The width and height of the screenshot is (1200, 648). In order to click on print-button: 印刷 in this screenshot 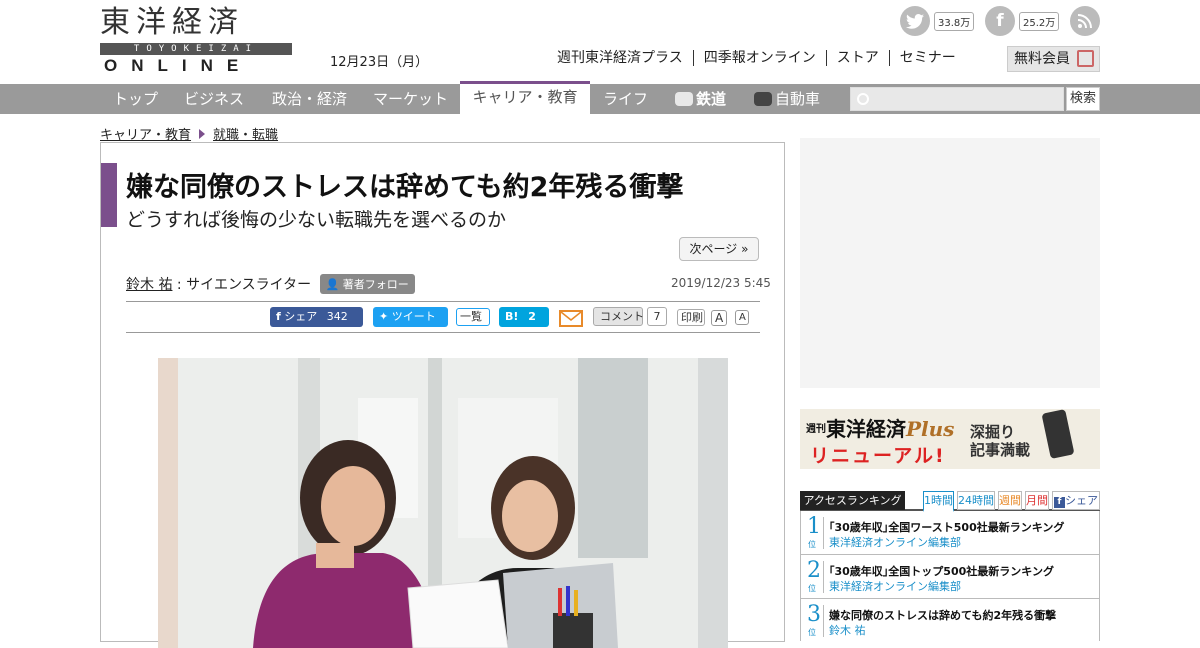, I will do `click(691, 317)`.